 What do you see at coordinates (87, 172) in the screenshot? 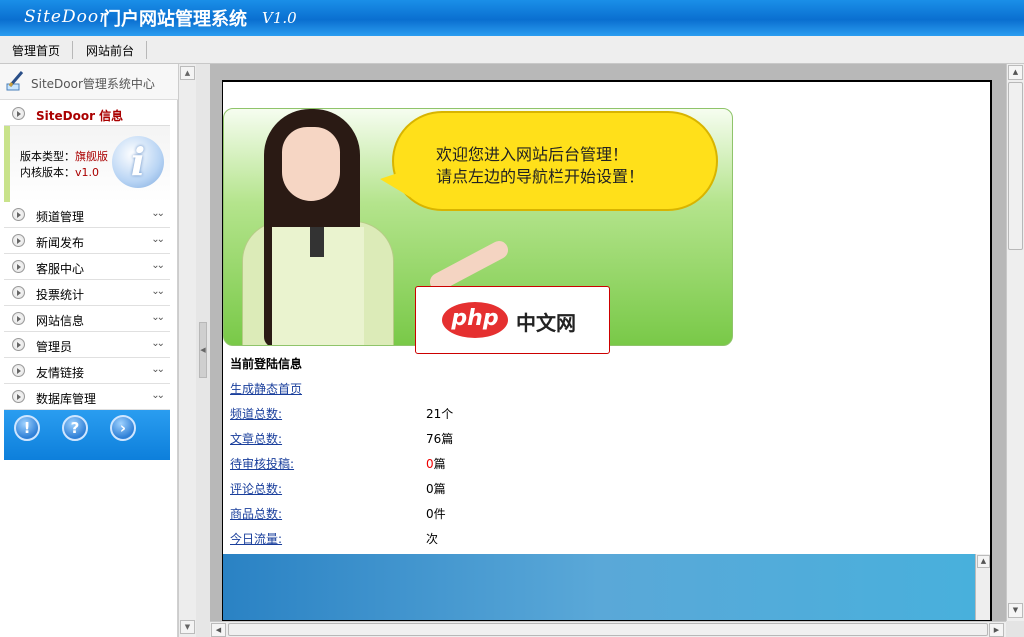
I see `kernel-version-value: v1.0` at bounding box center [87, 172].